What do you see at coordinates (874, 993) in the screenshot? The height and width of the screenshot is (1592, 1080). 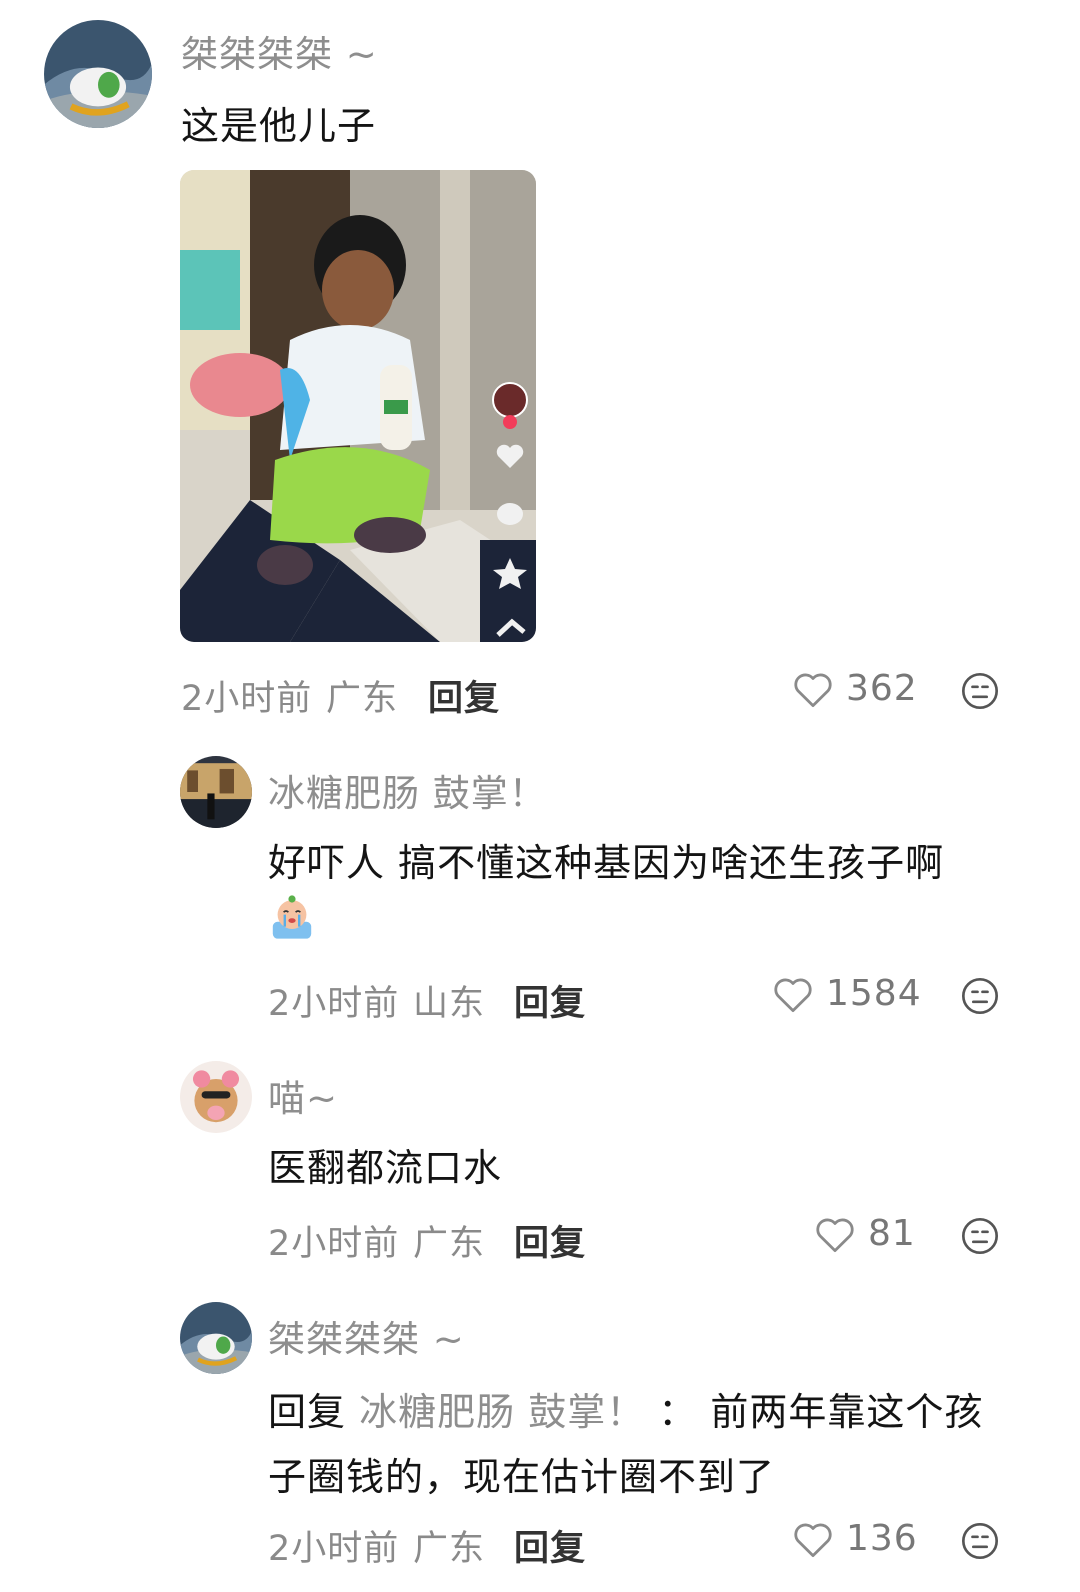 I see `like-count: 1584` at bounding box center [874, 993].